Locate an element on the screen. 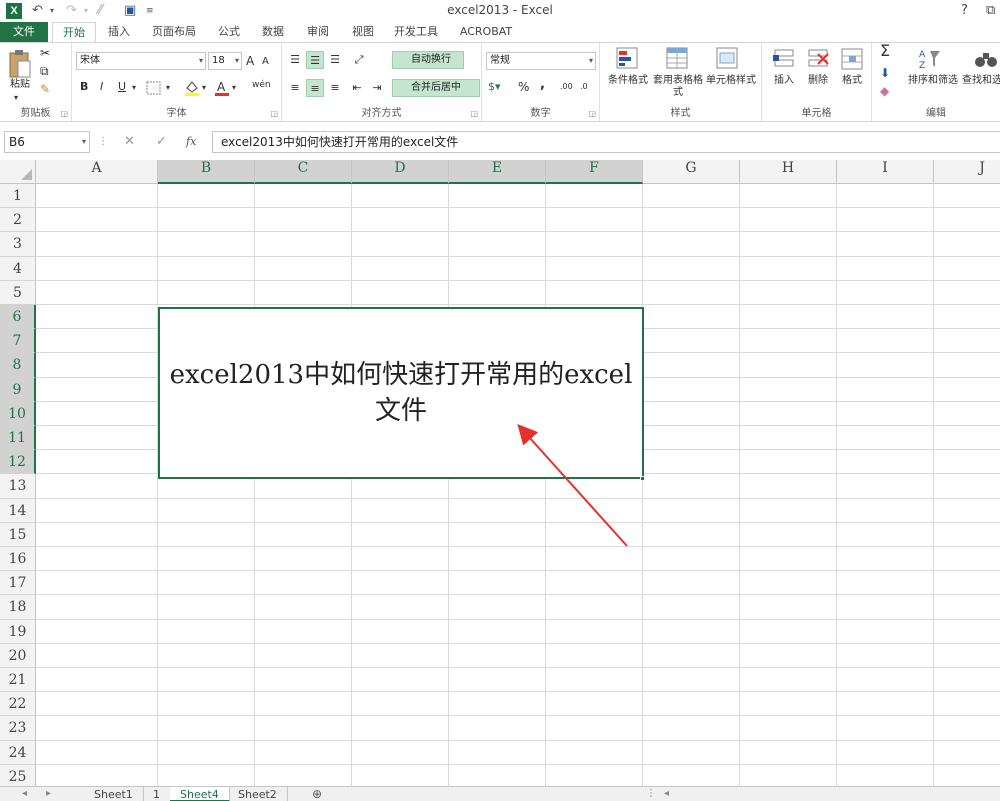 The width and height of the screenshot is (1000, 801). row-header-9: 9 is located at coordinates (18, 389).